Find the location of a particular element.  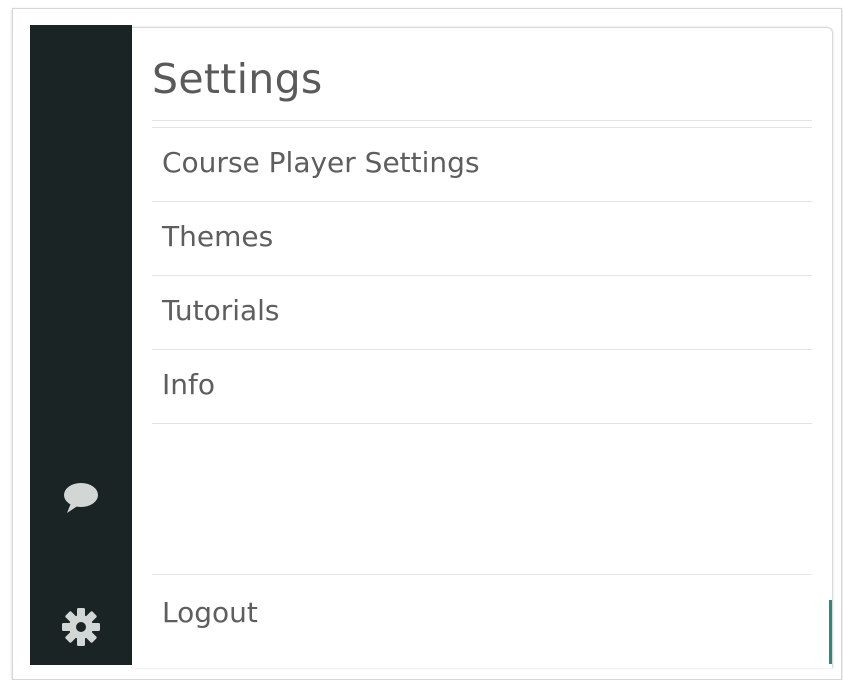

menu-item-themes: Themes is located at coordinates (482, 239).